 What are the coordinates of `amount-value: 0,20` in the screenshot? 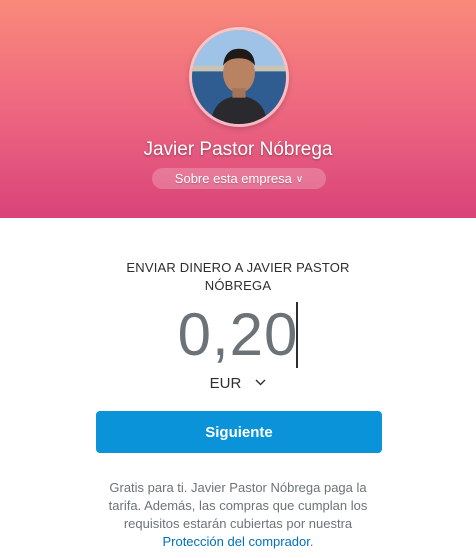 It's located at (238, 335).